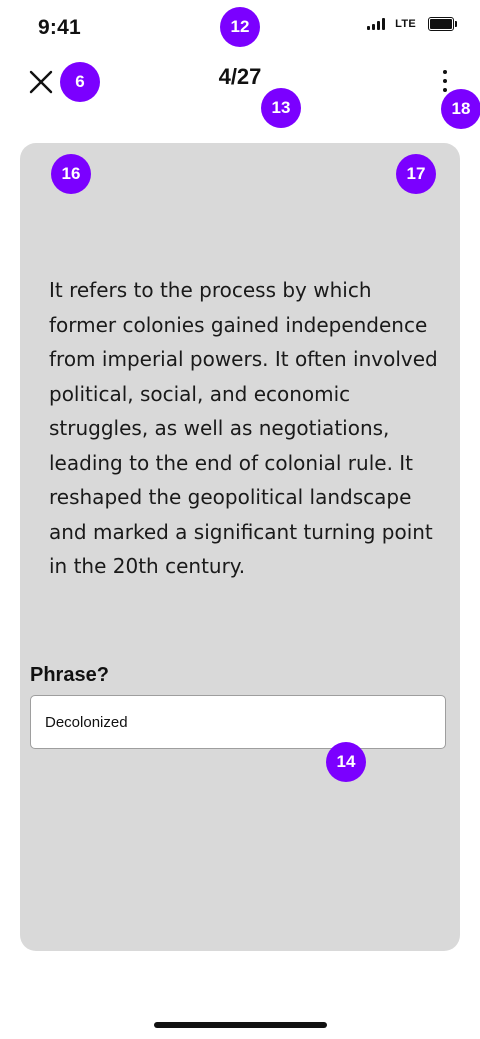  I want to click on battery-icon, so click(442, 24).